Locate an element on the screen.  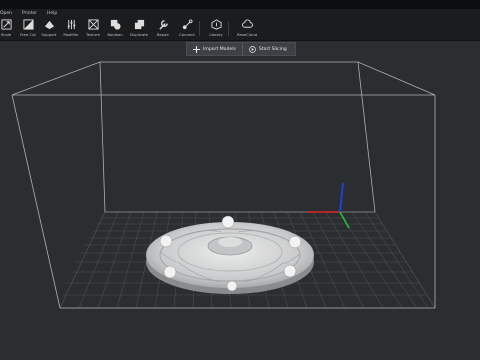
boolean-button: Boolean is located at coordinates (115, 28).